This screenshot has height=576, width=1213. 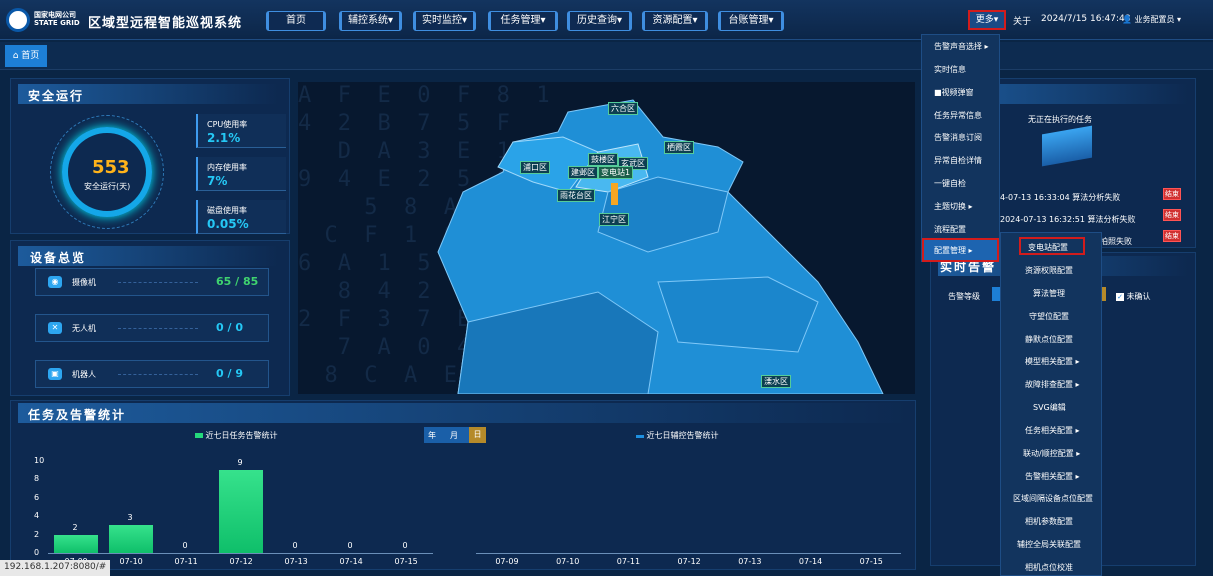 What do you see at coordinates (950, 183) in the screenshot?
I see `menu-one-click-check: 一键自检` at bounding box center [950, 183].